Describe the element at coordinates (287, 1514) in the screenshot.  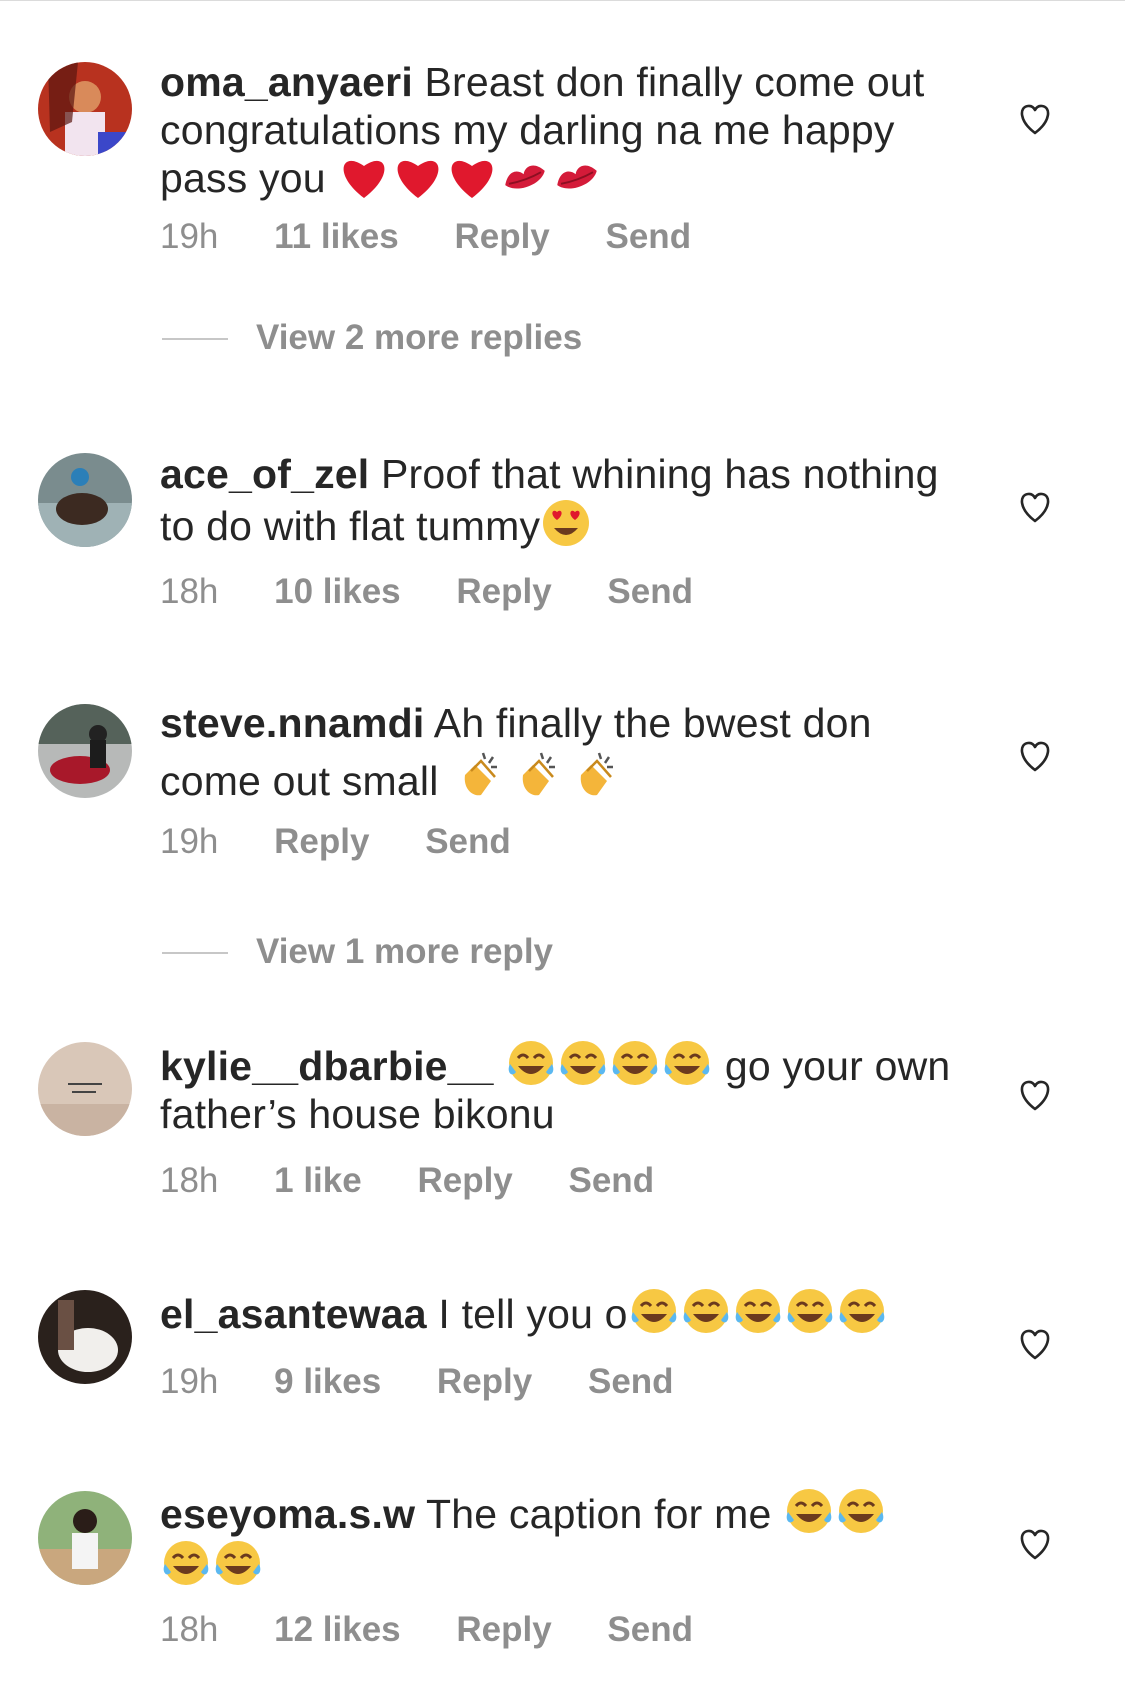
I see `username-link: eseyoma.s.w` at that location.